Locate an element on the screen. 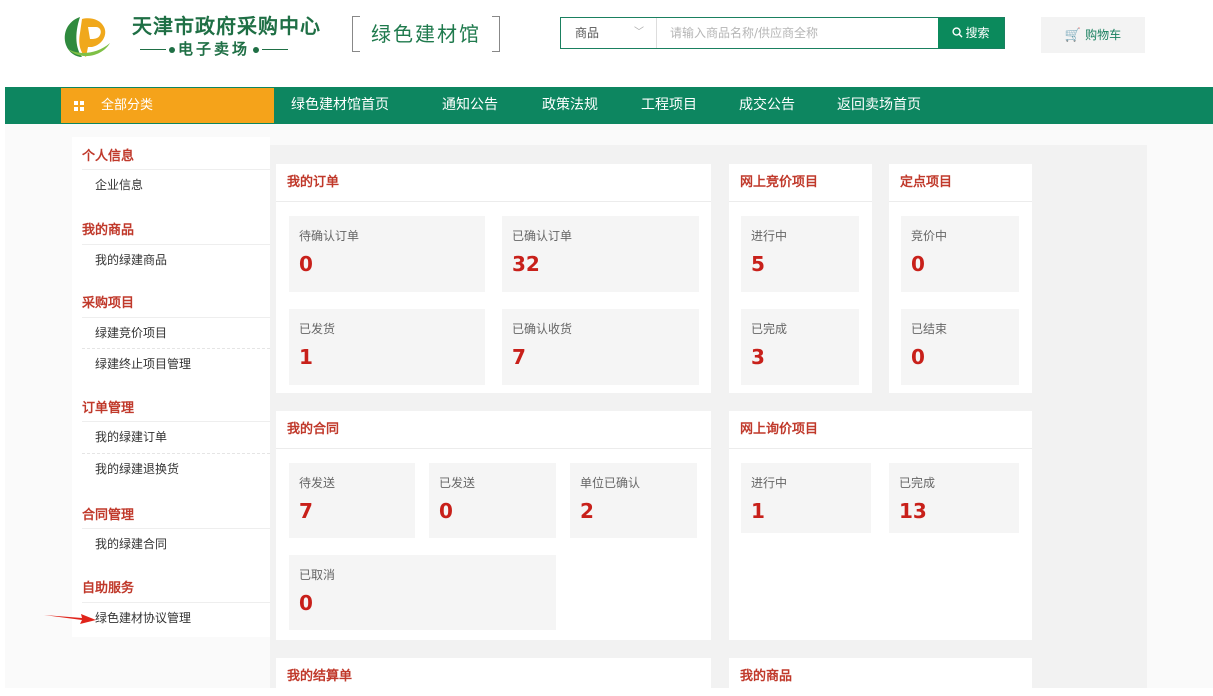  inquiry-panel: 网上询价项目 进行中 1 已完成 13 is located at coordinates (880, 525).